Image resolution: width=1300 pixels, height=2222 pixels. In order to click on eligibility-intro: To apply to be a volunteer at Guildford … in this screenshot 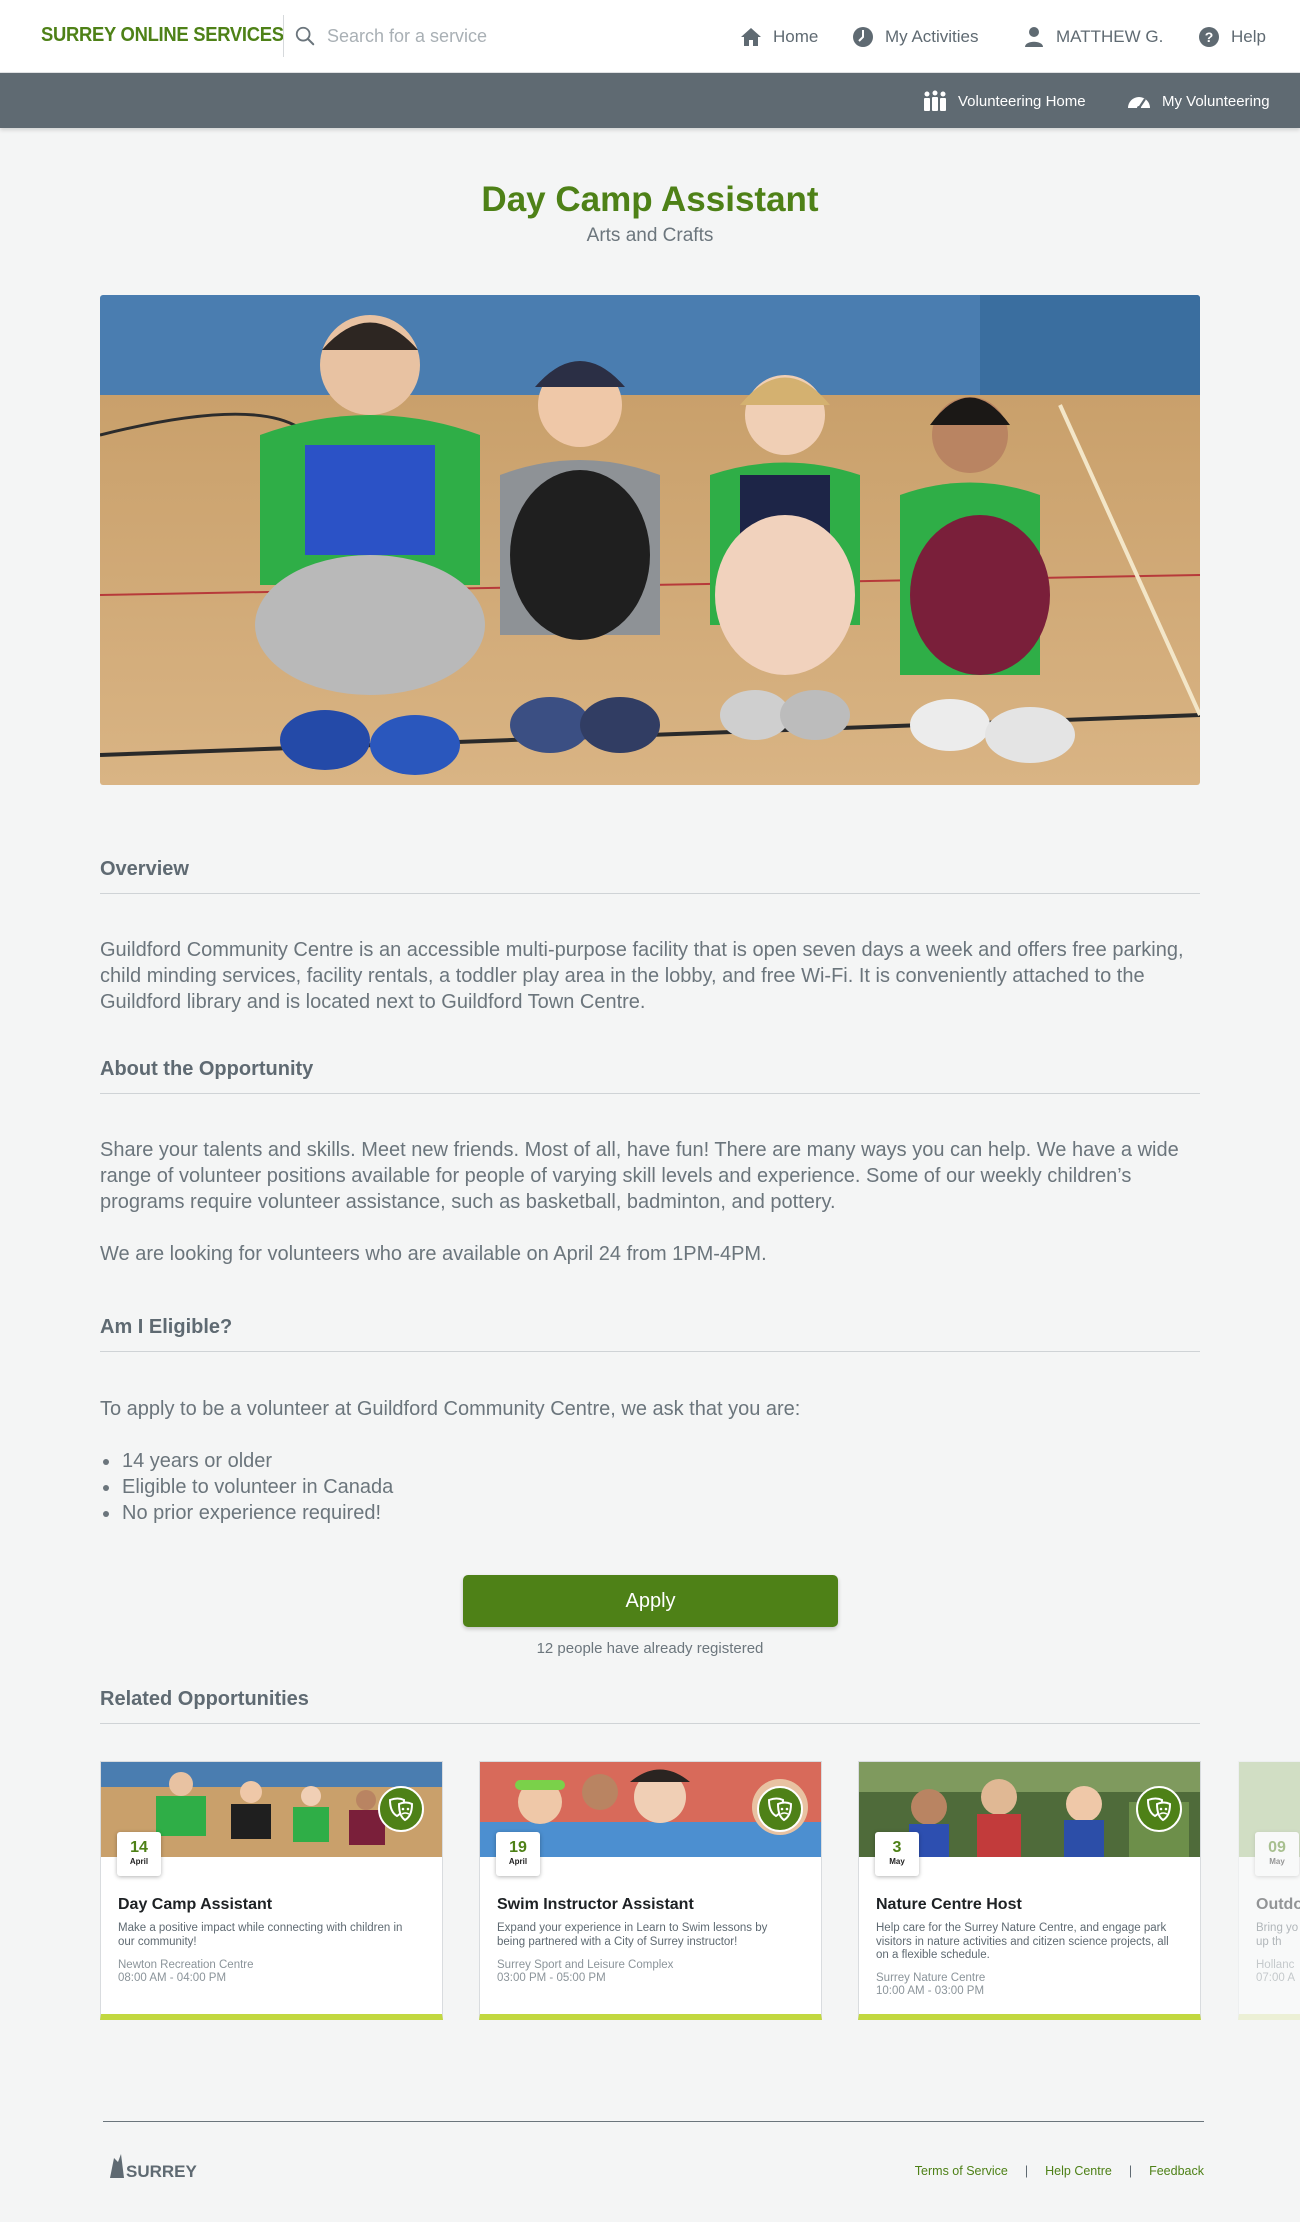, I will do `click(450, 1409)`.